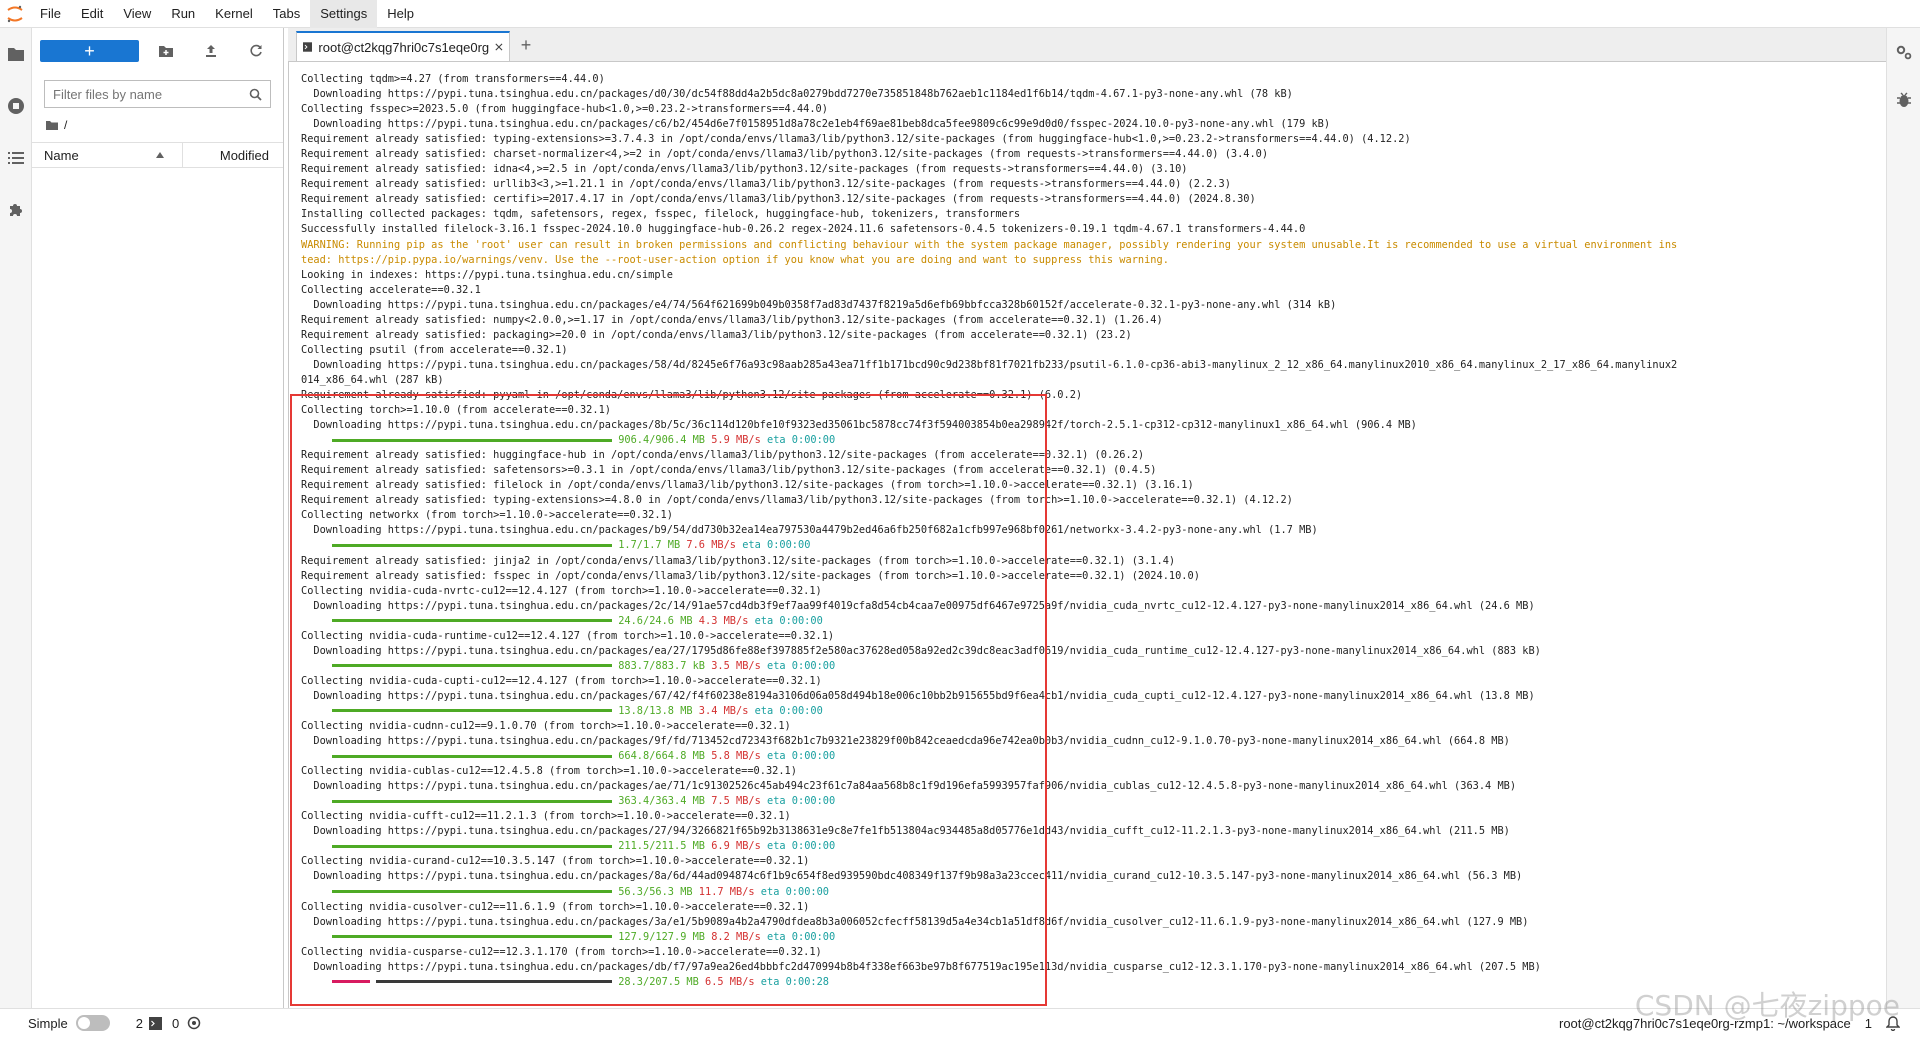  What do you see at coordinates (726, 981) in the screenshot?
I see `progress-speed: 6.5 MB/s` at bounding box center [726, 981].